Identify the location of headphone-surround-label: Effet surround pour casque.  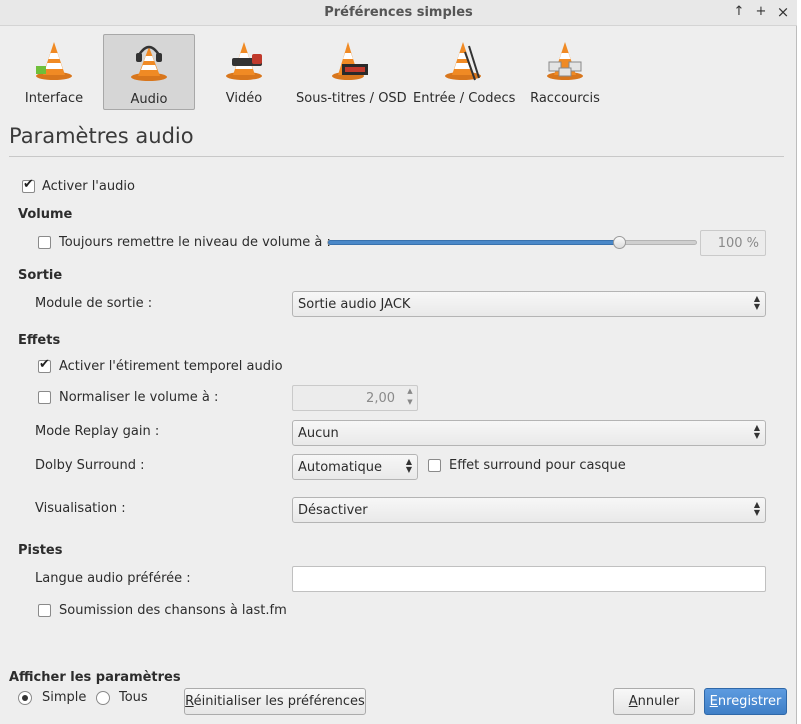
(537, 465).